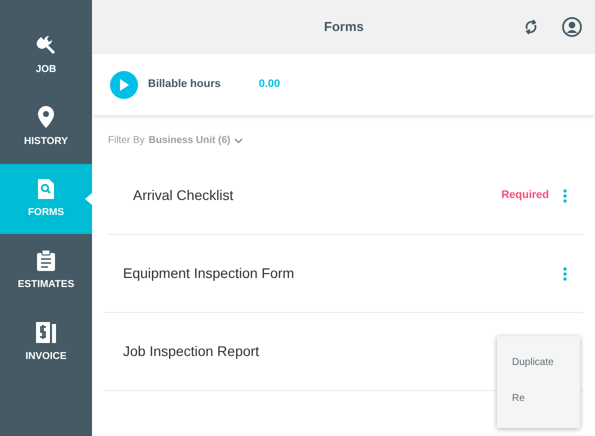 The image size is (595, 436). What do you see at coordinates (46, 45) in the screenshot?
I see `wrench-icon` at bounding box center [46, 45].